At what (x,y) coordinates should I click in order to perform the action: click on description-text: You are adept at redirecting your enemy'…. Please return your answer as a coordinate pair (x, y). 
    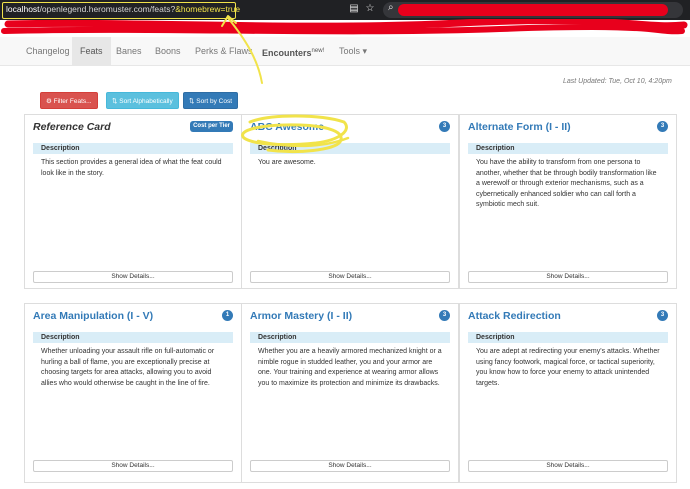
    Looking at the image, I should click on (568, 367).